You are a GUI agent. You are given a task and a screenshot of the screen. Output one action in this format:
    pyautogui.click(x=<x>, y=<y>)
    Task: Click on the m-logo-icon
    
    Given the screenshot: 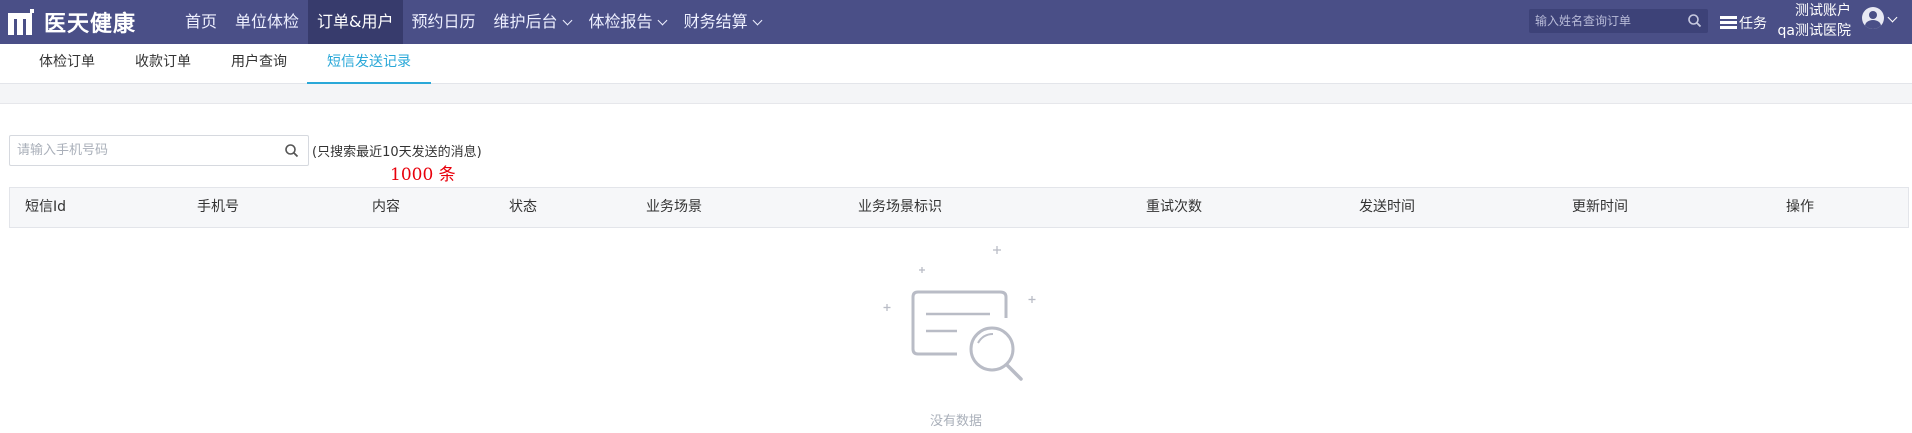 What is the action you would take?
    pyautogui.click(x=23, y=22)
    